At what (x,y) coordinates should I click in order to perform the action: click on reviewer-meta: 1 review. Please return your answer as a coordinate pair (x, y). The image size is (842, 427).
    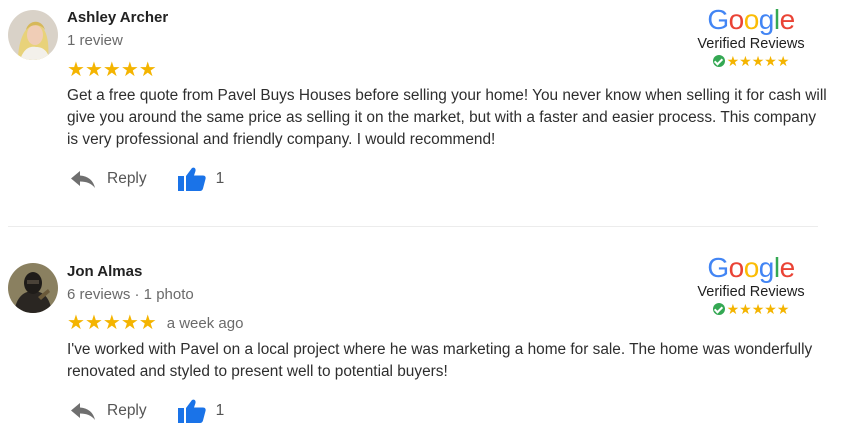
    Looking at the image, I should click on (95, 40).